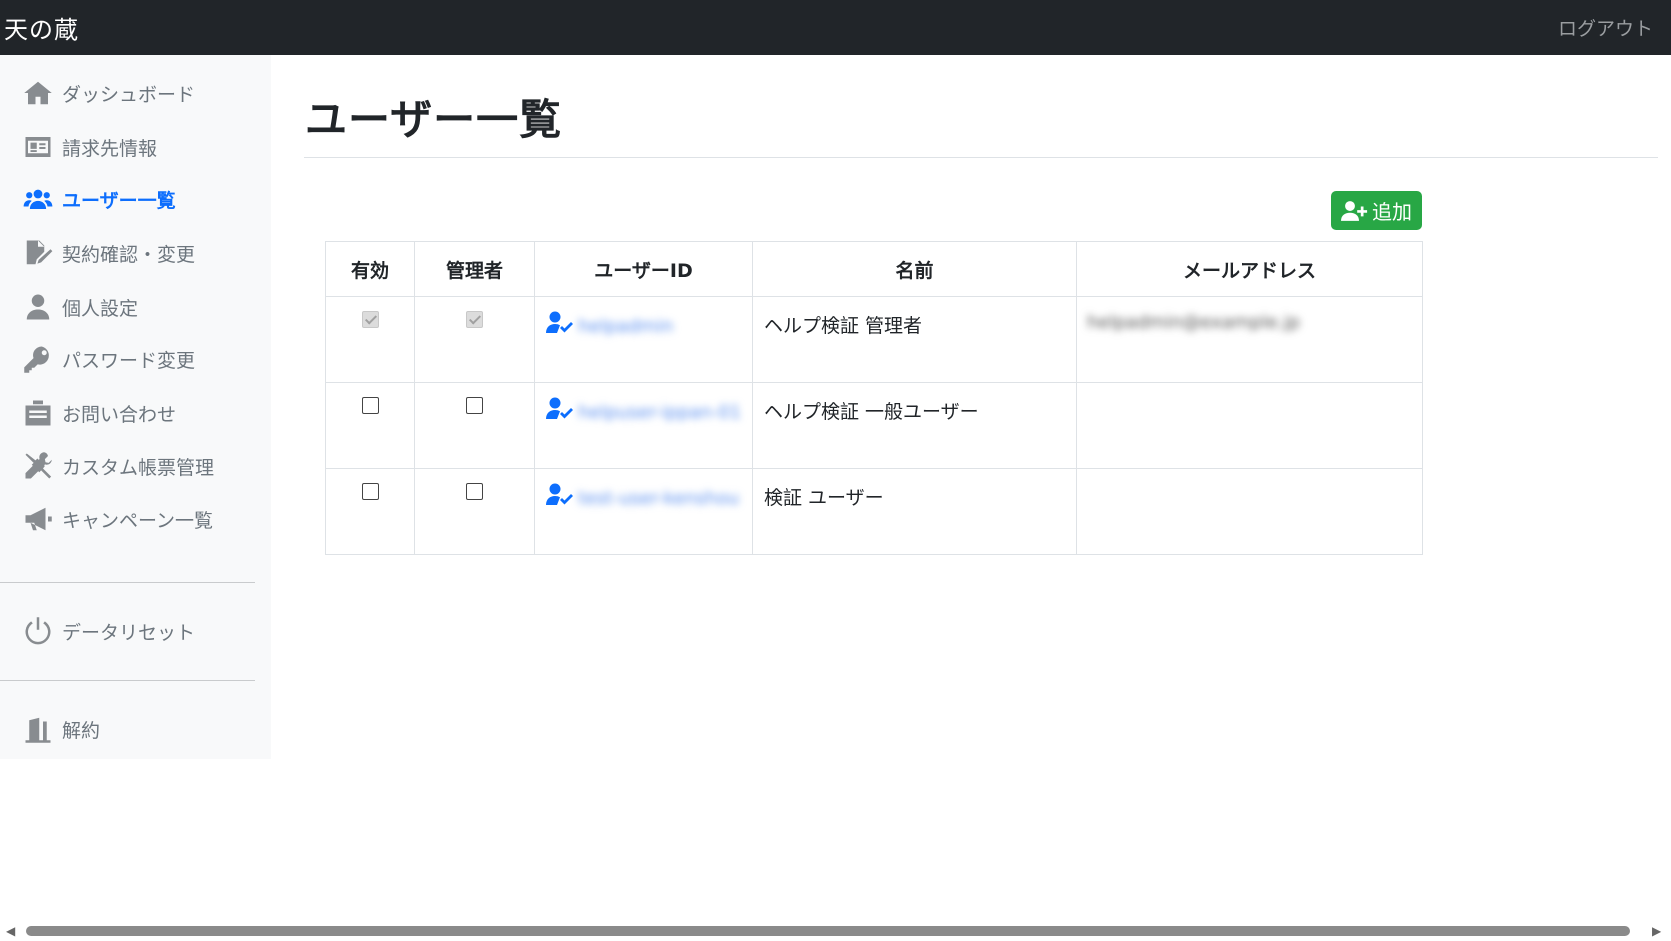 The image size is (1671, 941). I want to click on sidebar-item-custom-forms: カスタム帳票管理, so click(142, 466).